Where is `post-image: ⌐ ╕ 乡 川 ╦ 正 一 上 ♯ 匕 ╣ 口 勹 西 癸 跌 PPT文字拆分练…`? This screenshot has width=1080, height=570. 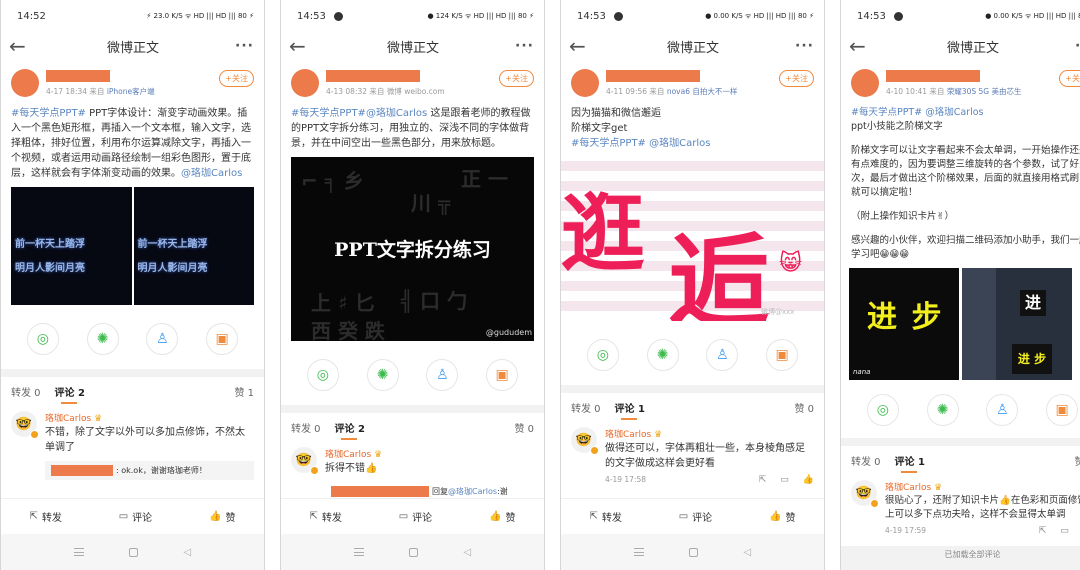 post-image: ⌐ ╕ 乡 川 ╦ 正 一 上 ♯ 匕 ╣ 口 勹 西 癸 跌 PPT文字拆分练… is located at coordinates (412, 249).